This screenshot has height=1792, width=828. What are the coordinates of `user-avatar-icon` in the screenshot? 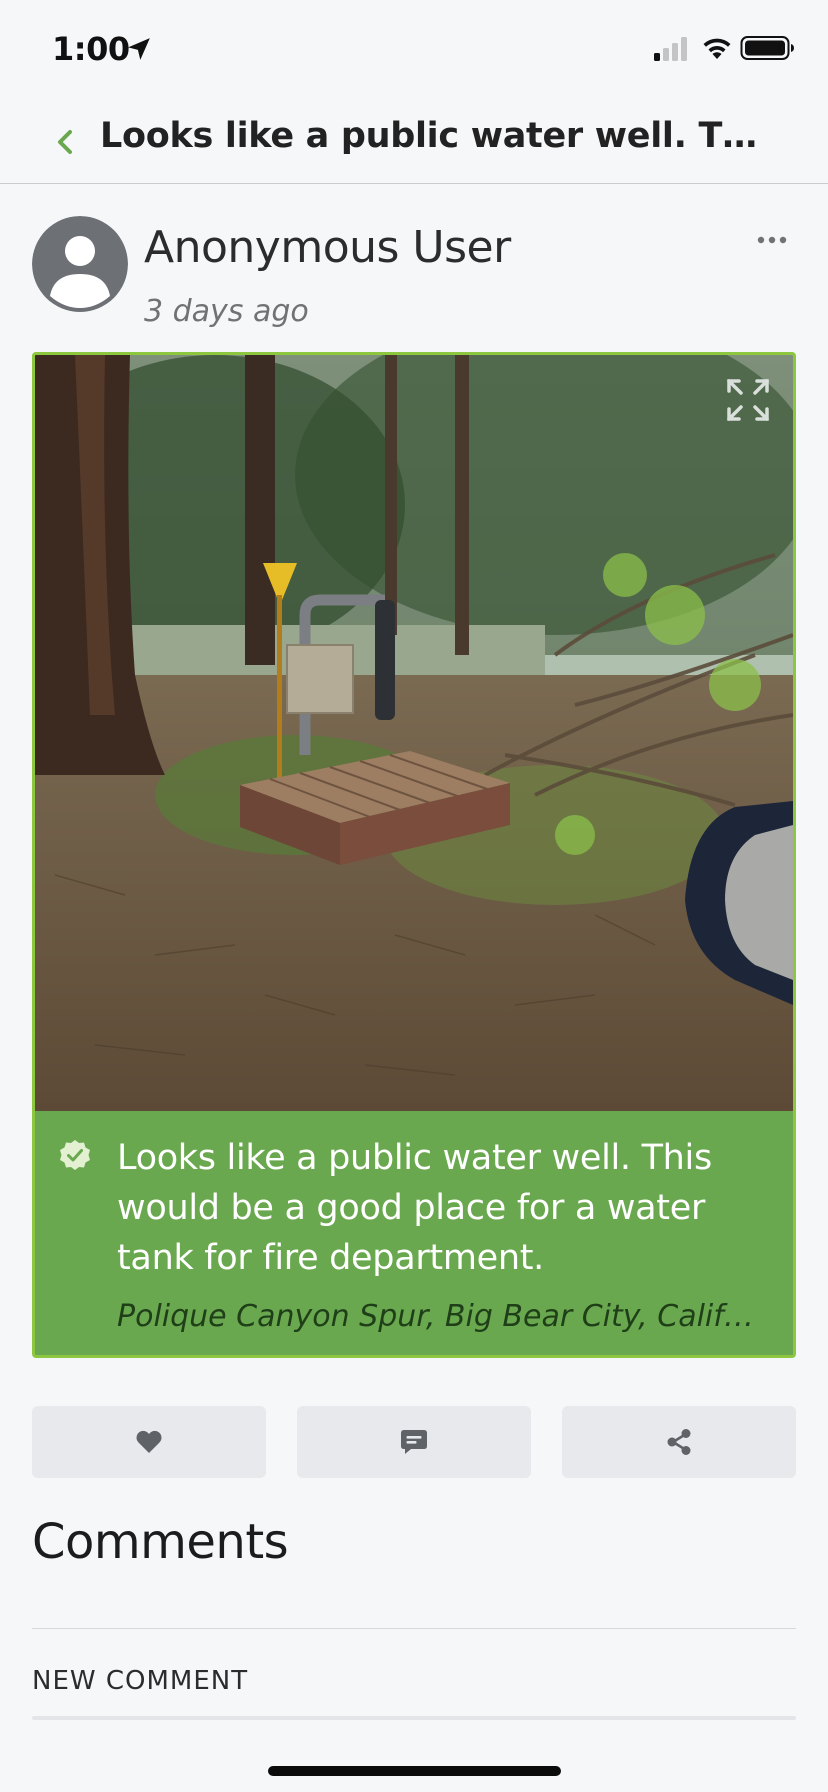 It's located at (80, 264).